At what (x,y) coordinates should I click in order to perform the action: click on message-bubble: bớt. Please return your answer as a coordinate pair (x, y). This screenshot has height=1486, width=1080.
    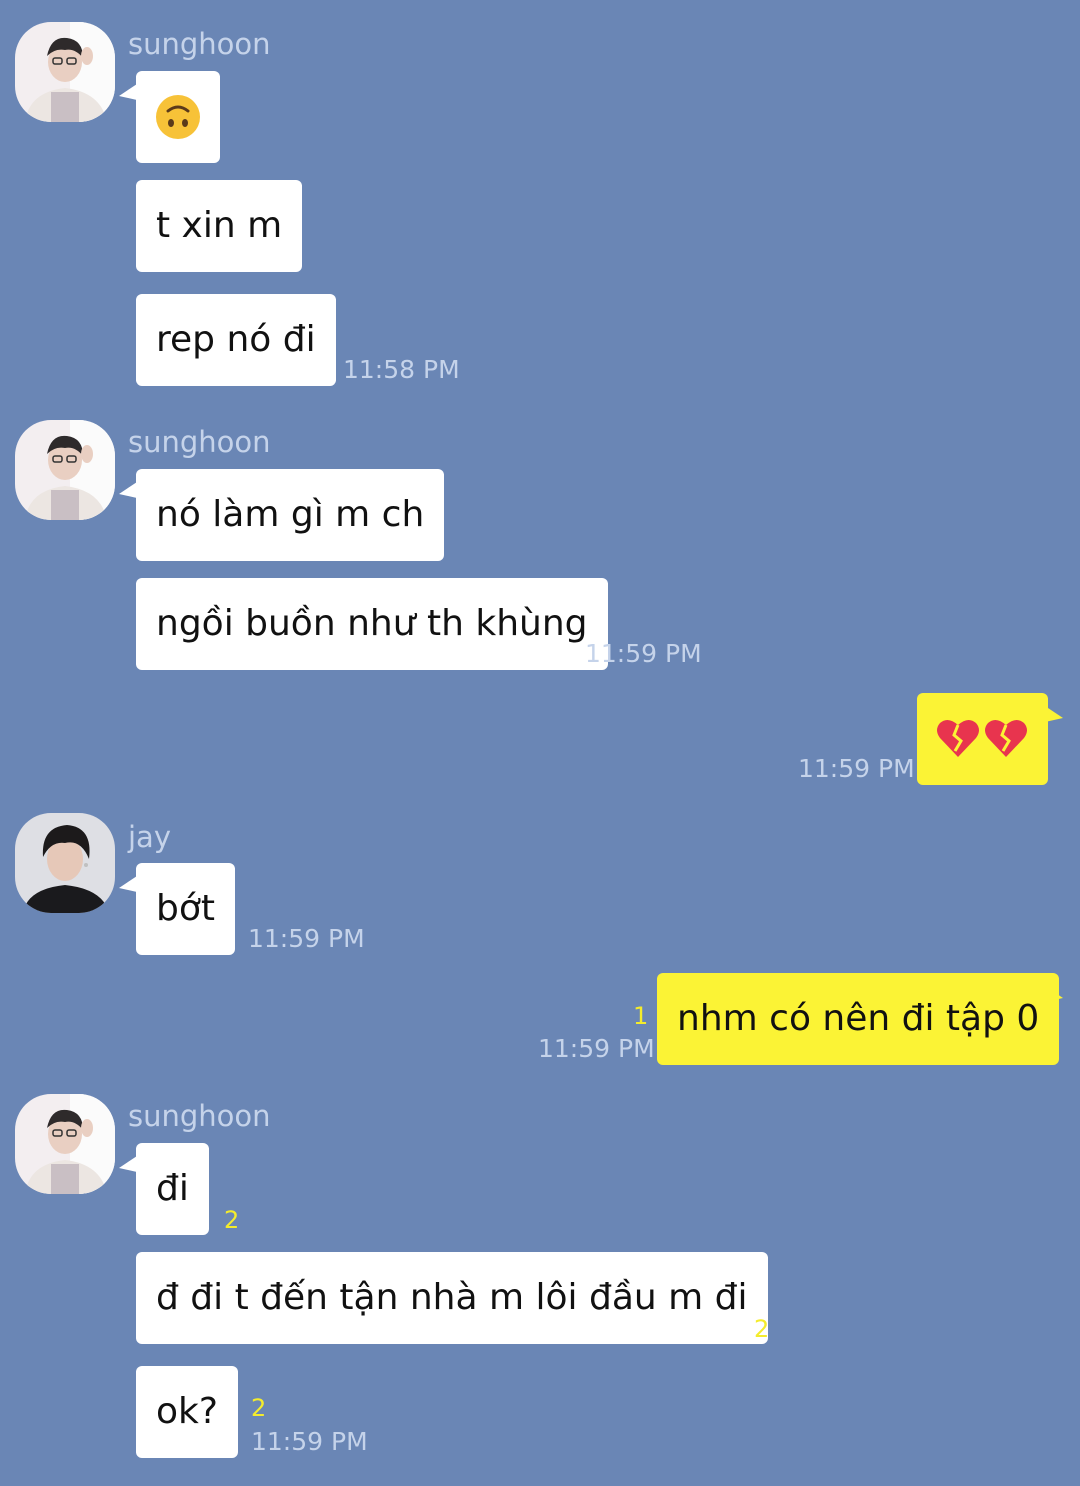
    Looking at the image, I should click on (185, 909).